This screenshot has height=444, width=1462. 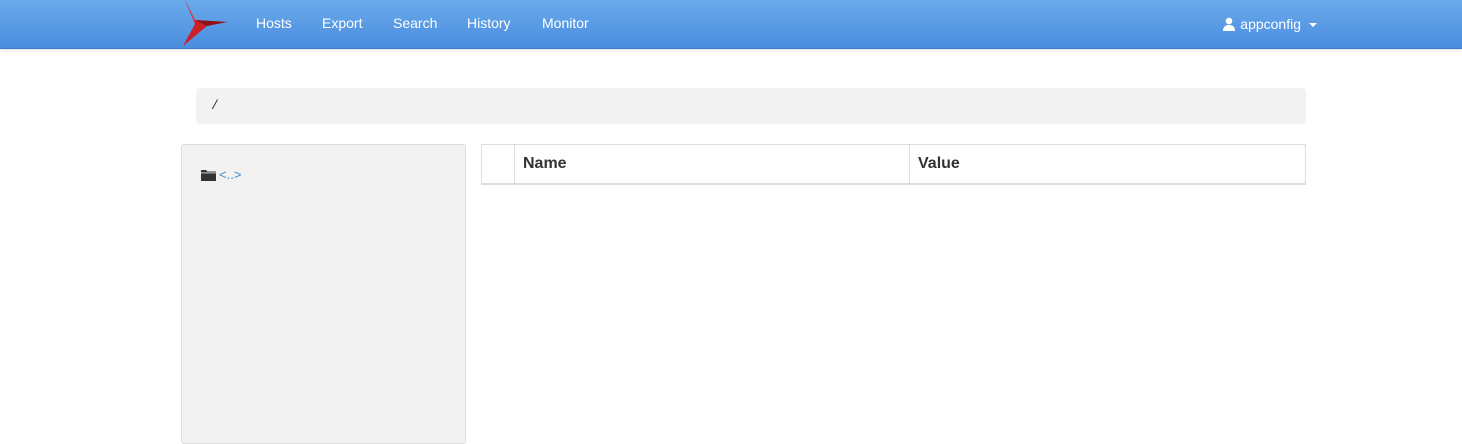 I want to click on nav-export: Export, so click(x=342, y=24).